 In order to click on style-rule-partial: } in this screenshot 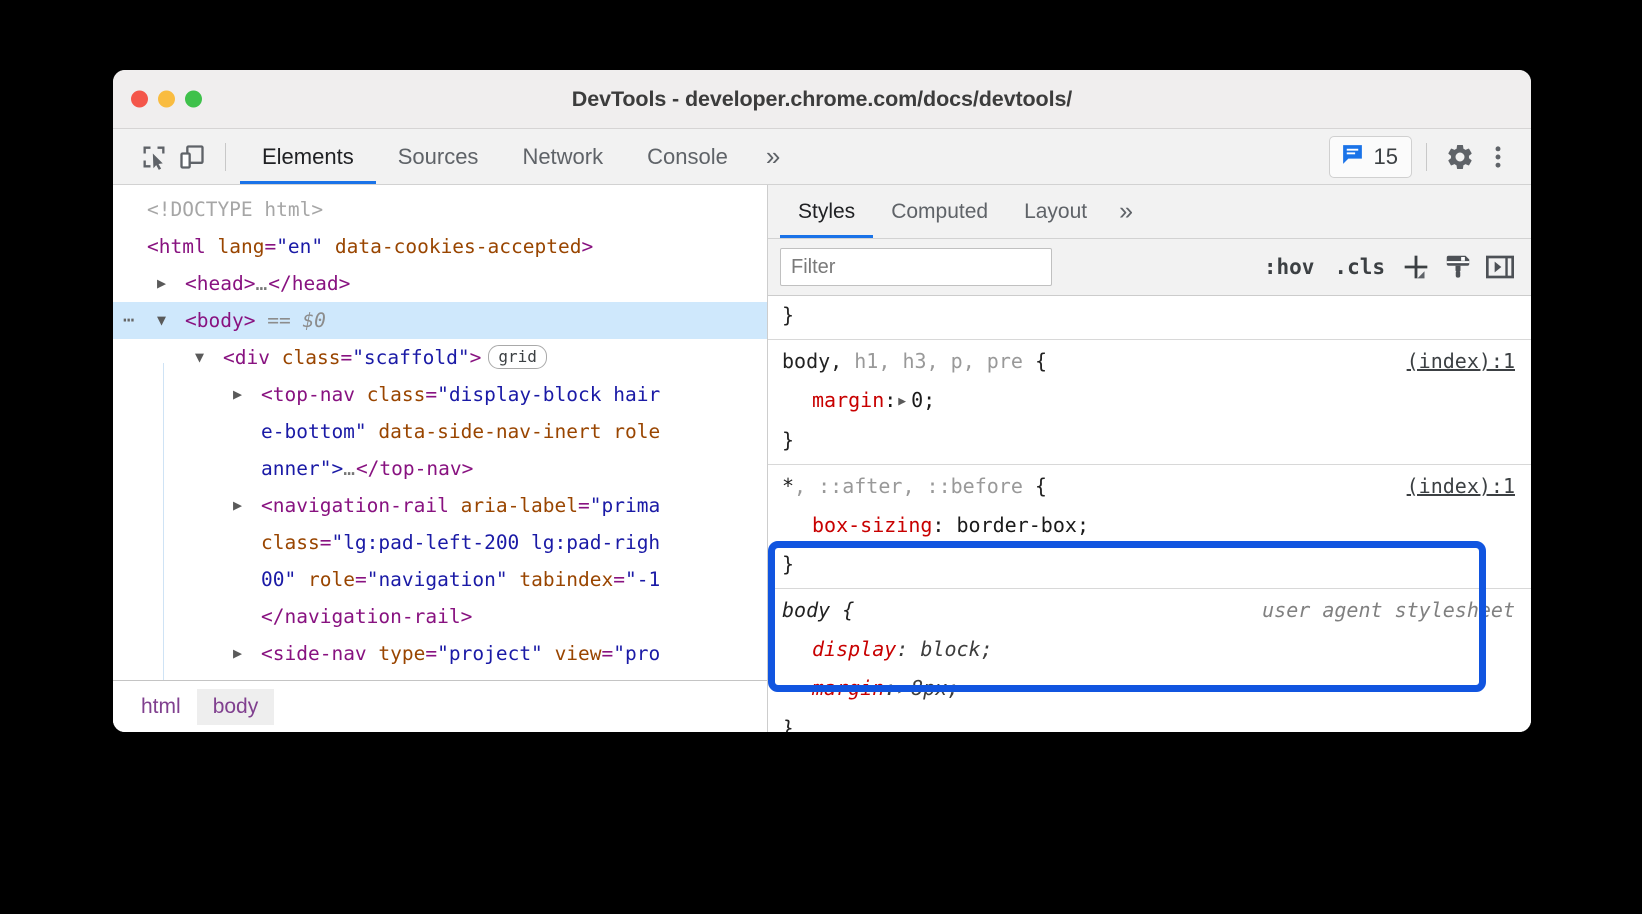, I will do `click(1149, 318)`.